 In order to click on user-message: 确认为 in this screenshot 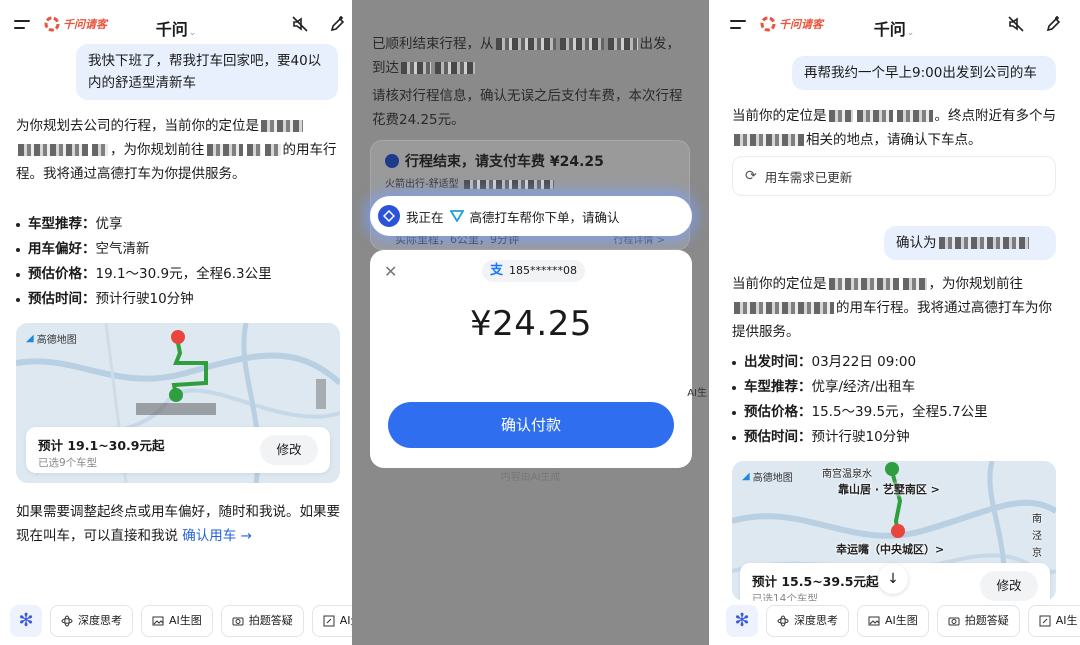, I will do `click(970, 243)`.